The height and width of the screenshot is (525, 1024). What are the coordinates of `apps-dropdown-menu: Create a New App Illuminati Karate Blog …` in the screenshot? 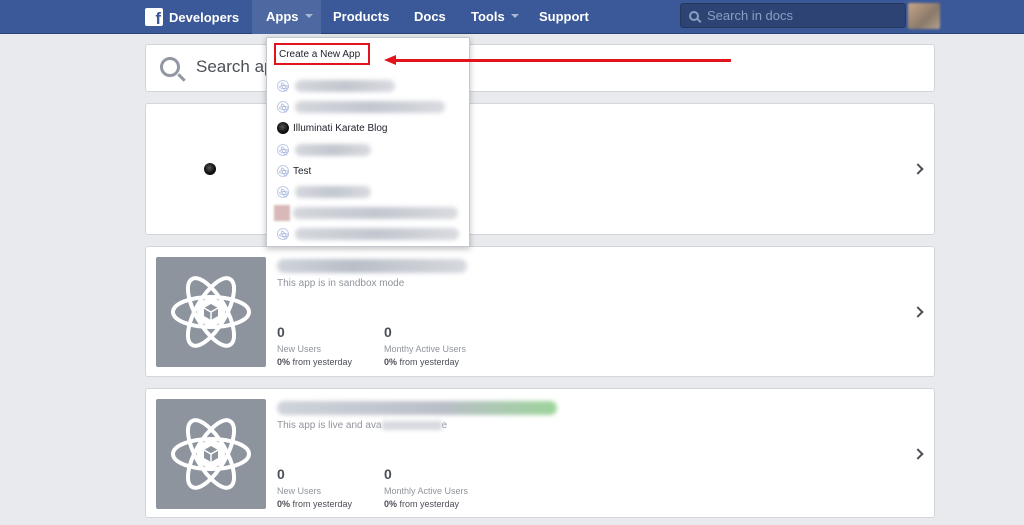 It's located at (368, 142).